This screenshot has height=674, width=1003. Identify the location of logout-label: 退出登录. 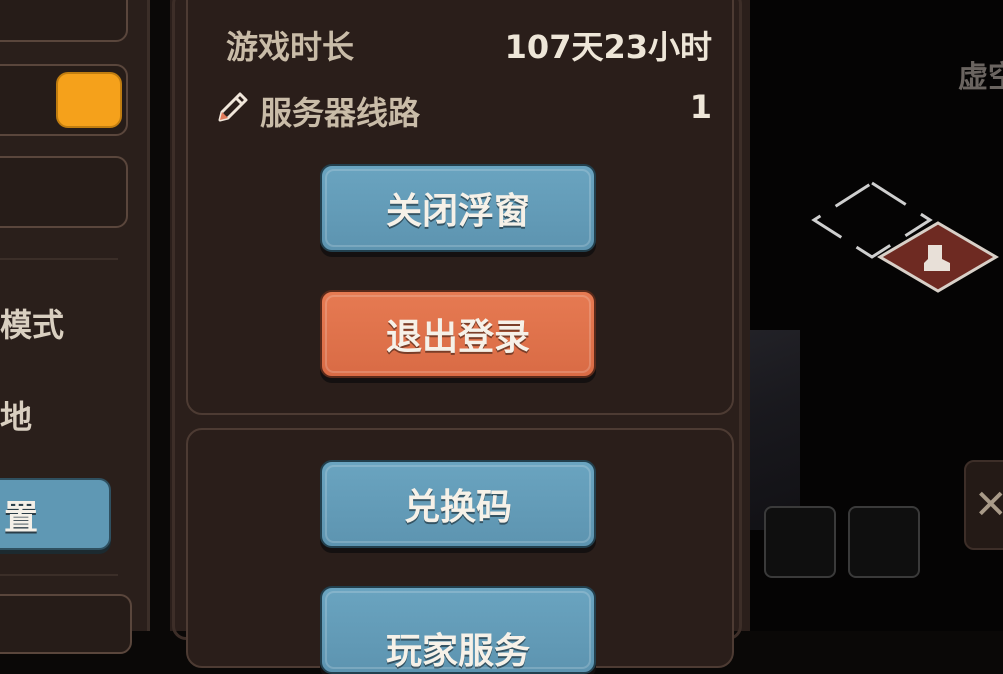
(457, 337).